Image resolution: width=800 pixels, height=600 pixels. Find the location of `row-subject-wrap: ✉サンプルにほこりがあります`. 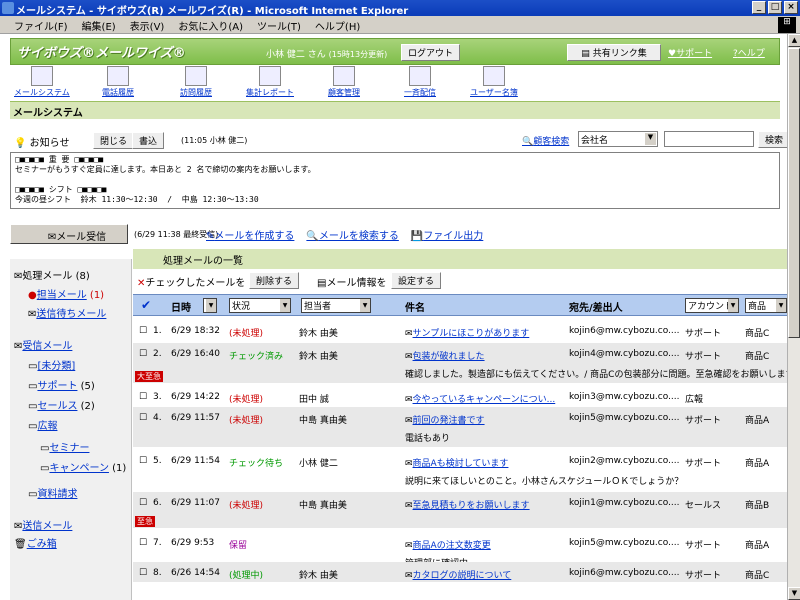

row-subject-wrap: ✉サンプルにほこりがあります is located at coordinates (467, 332).